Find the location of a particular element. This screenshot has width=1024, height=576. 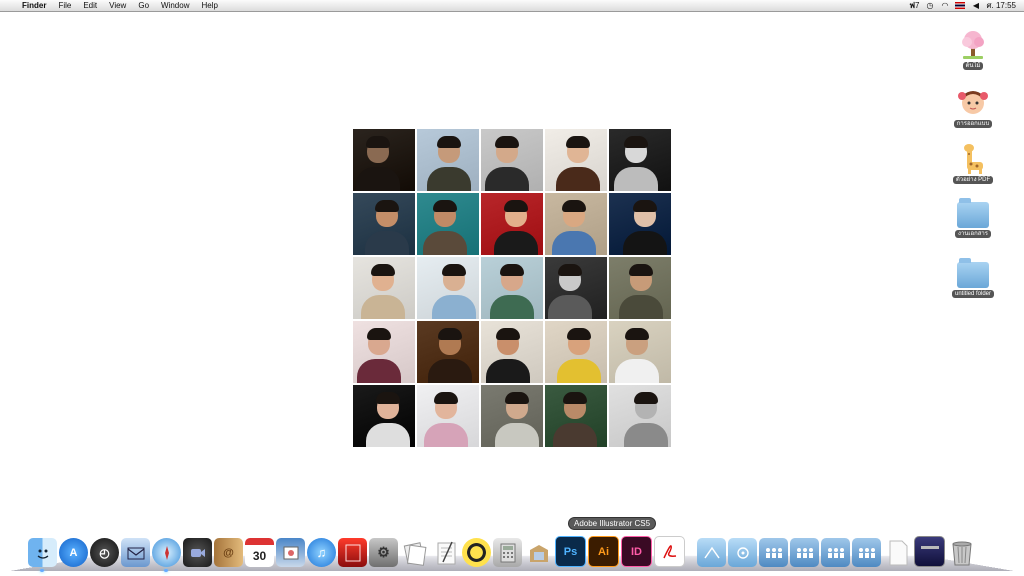

safari-icon is located at coordinates (166, 555).